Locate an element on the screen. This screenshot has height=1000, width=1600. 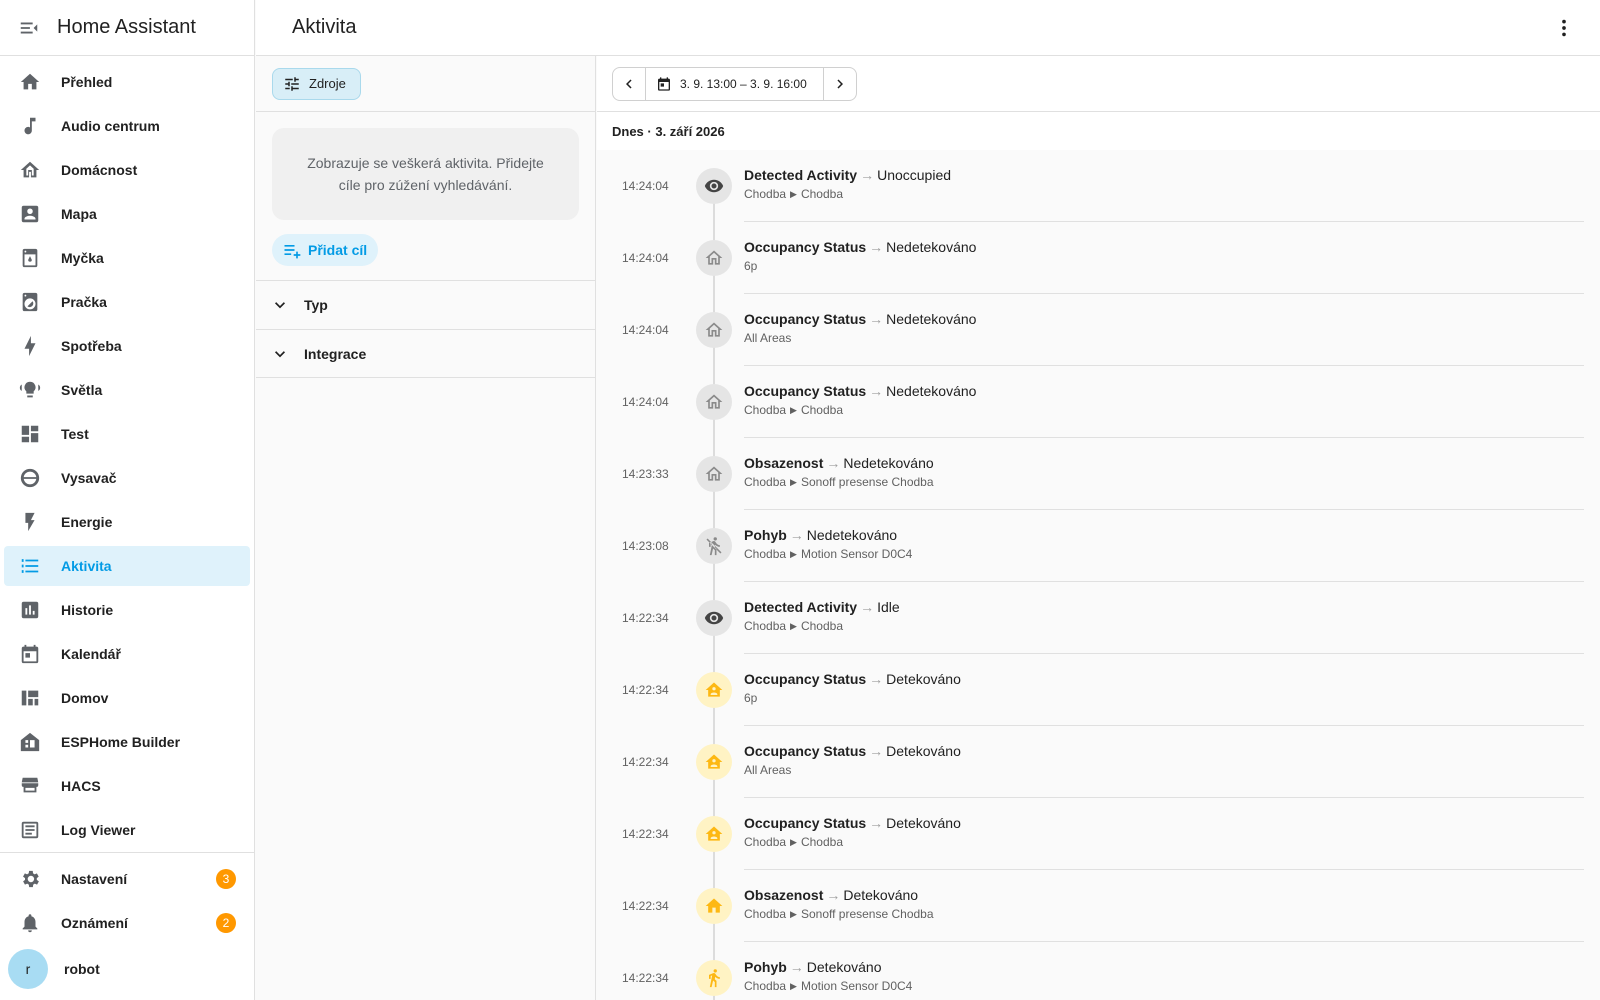
chevron-left-icon is located at coordinates (629, 83).